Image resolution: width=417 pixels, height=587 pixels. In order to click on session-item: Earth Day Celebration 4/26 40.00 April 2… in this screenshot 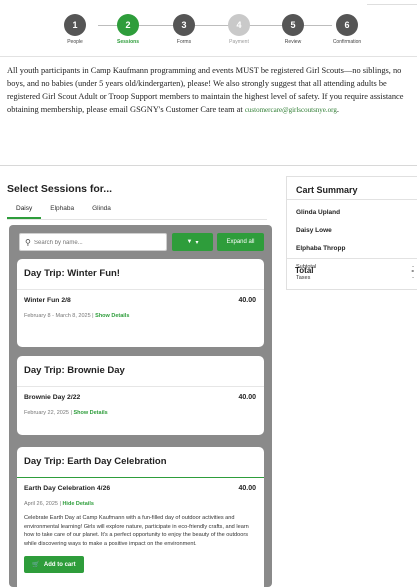, I will do `click(140, 525)`.